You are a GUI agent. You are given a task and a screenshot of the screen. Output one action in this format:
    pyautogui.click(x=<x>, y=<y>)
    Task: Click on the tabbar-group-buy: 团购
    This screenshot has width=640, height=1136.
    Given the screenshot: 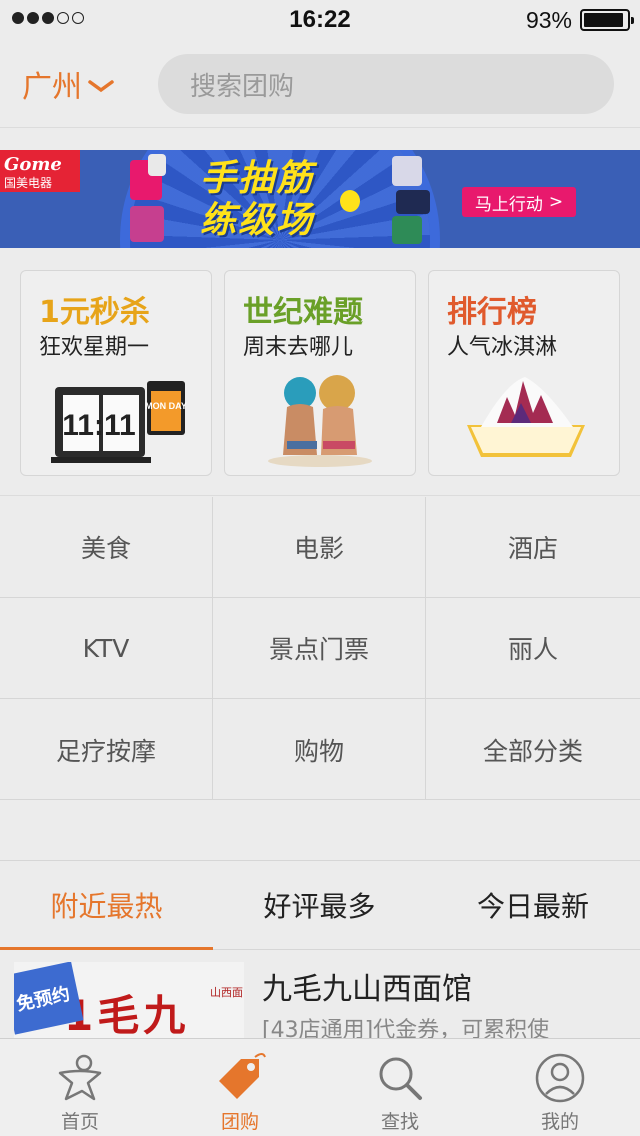 What is the action you would take?
    pyautogui.click(x=240, y=1087)
    